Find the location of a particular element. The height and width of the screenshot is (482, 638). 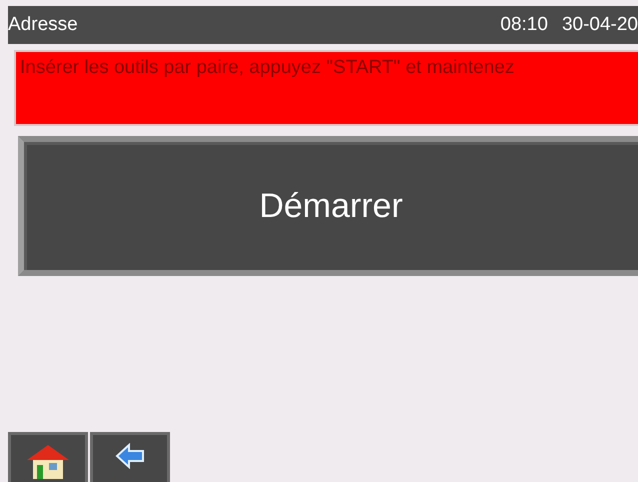

screen-title: Adresse is located at coordinates (43, 25).